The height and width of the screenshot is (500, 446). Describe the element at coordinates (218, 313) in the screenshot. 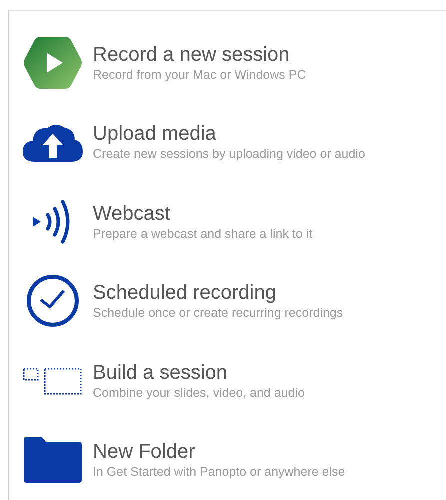

I see `item-description: Schedule once or create recurring recordings` at that location.